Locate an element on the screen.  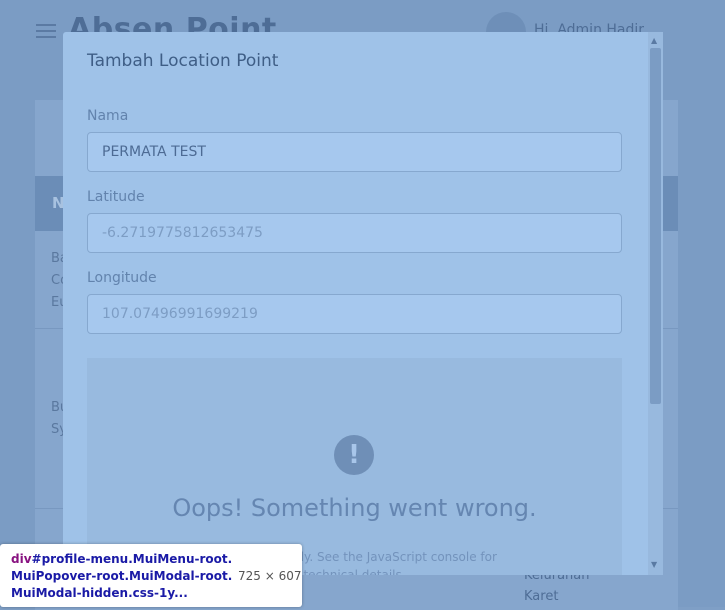
longitude-input: 107.07496991699219 is located at coordinates (354, 314).